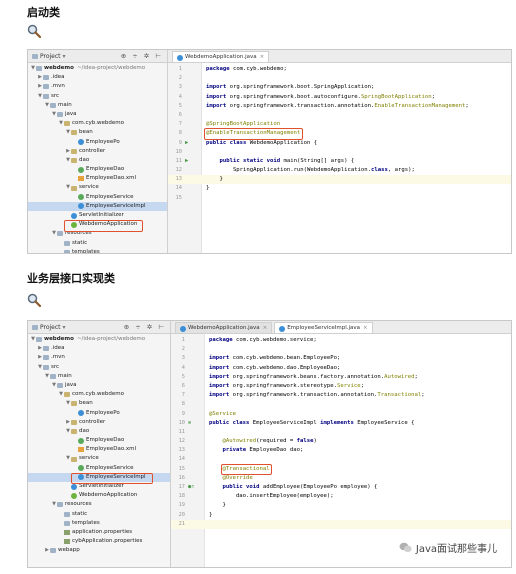 The width and height of the screenshot is (516, 574). What do you see at coordinates (341, 450) in the screenshot?
I see `code-line: 13 private EmployeeDao dao;` at bounding box center [341, 450].